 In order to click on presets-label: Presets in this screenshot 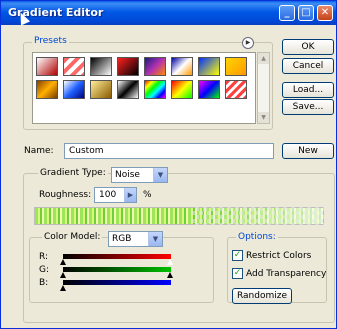, I will do `click(50, 41)`.